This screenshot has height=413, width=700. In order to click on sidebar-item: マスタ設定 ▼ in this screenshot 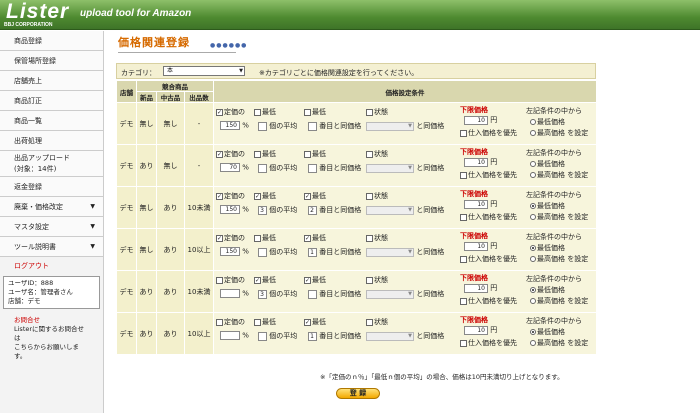, I will do `click(51, 227)`.